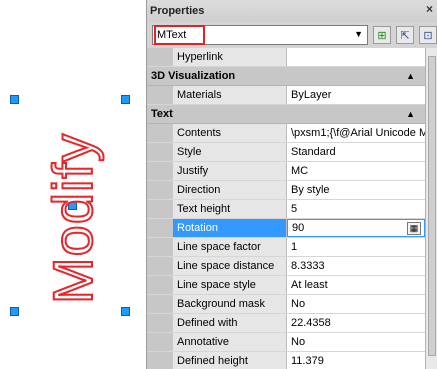 The image size is (437, 369). Describe the element at coordinates (230, 228) in the screenshot. I see `property-name: Rotation` at that location.